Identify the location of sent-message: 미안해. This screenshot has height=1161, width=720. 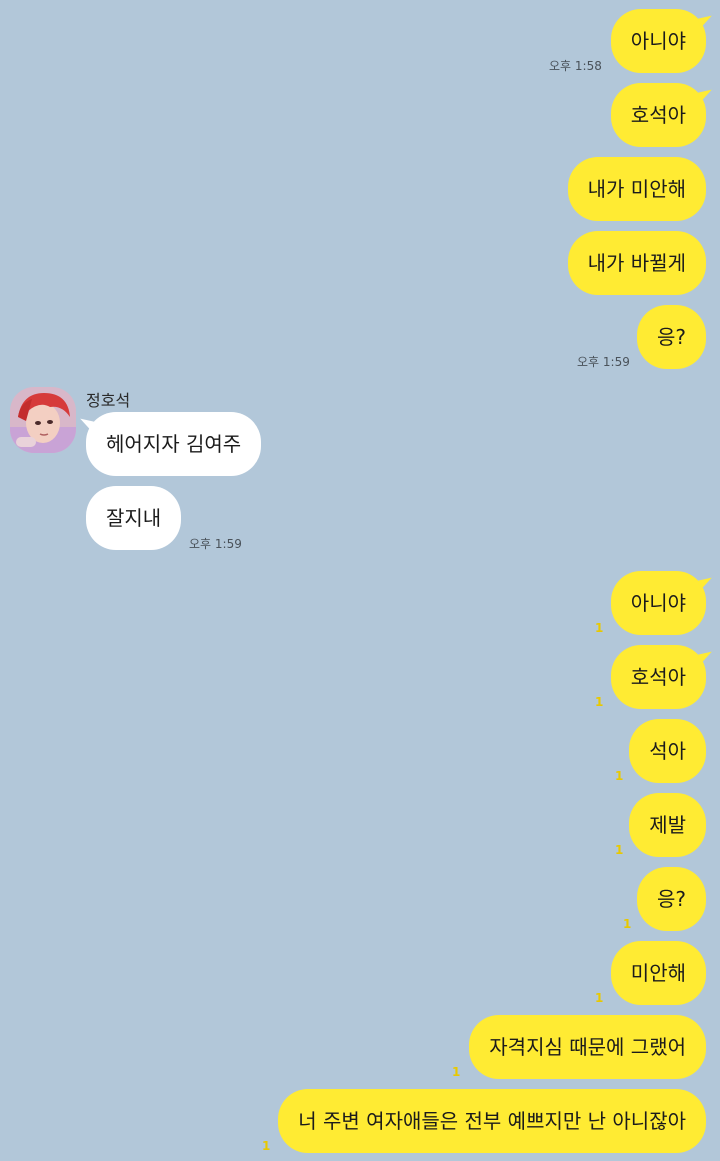
(658, 973).